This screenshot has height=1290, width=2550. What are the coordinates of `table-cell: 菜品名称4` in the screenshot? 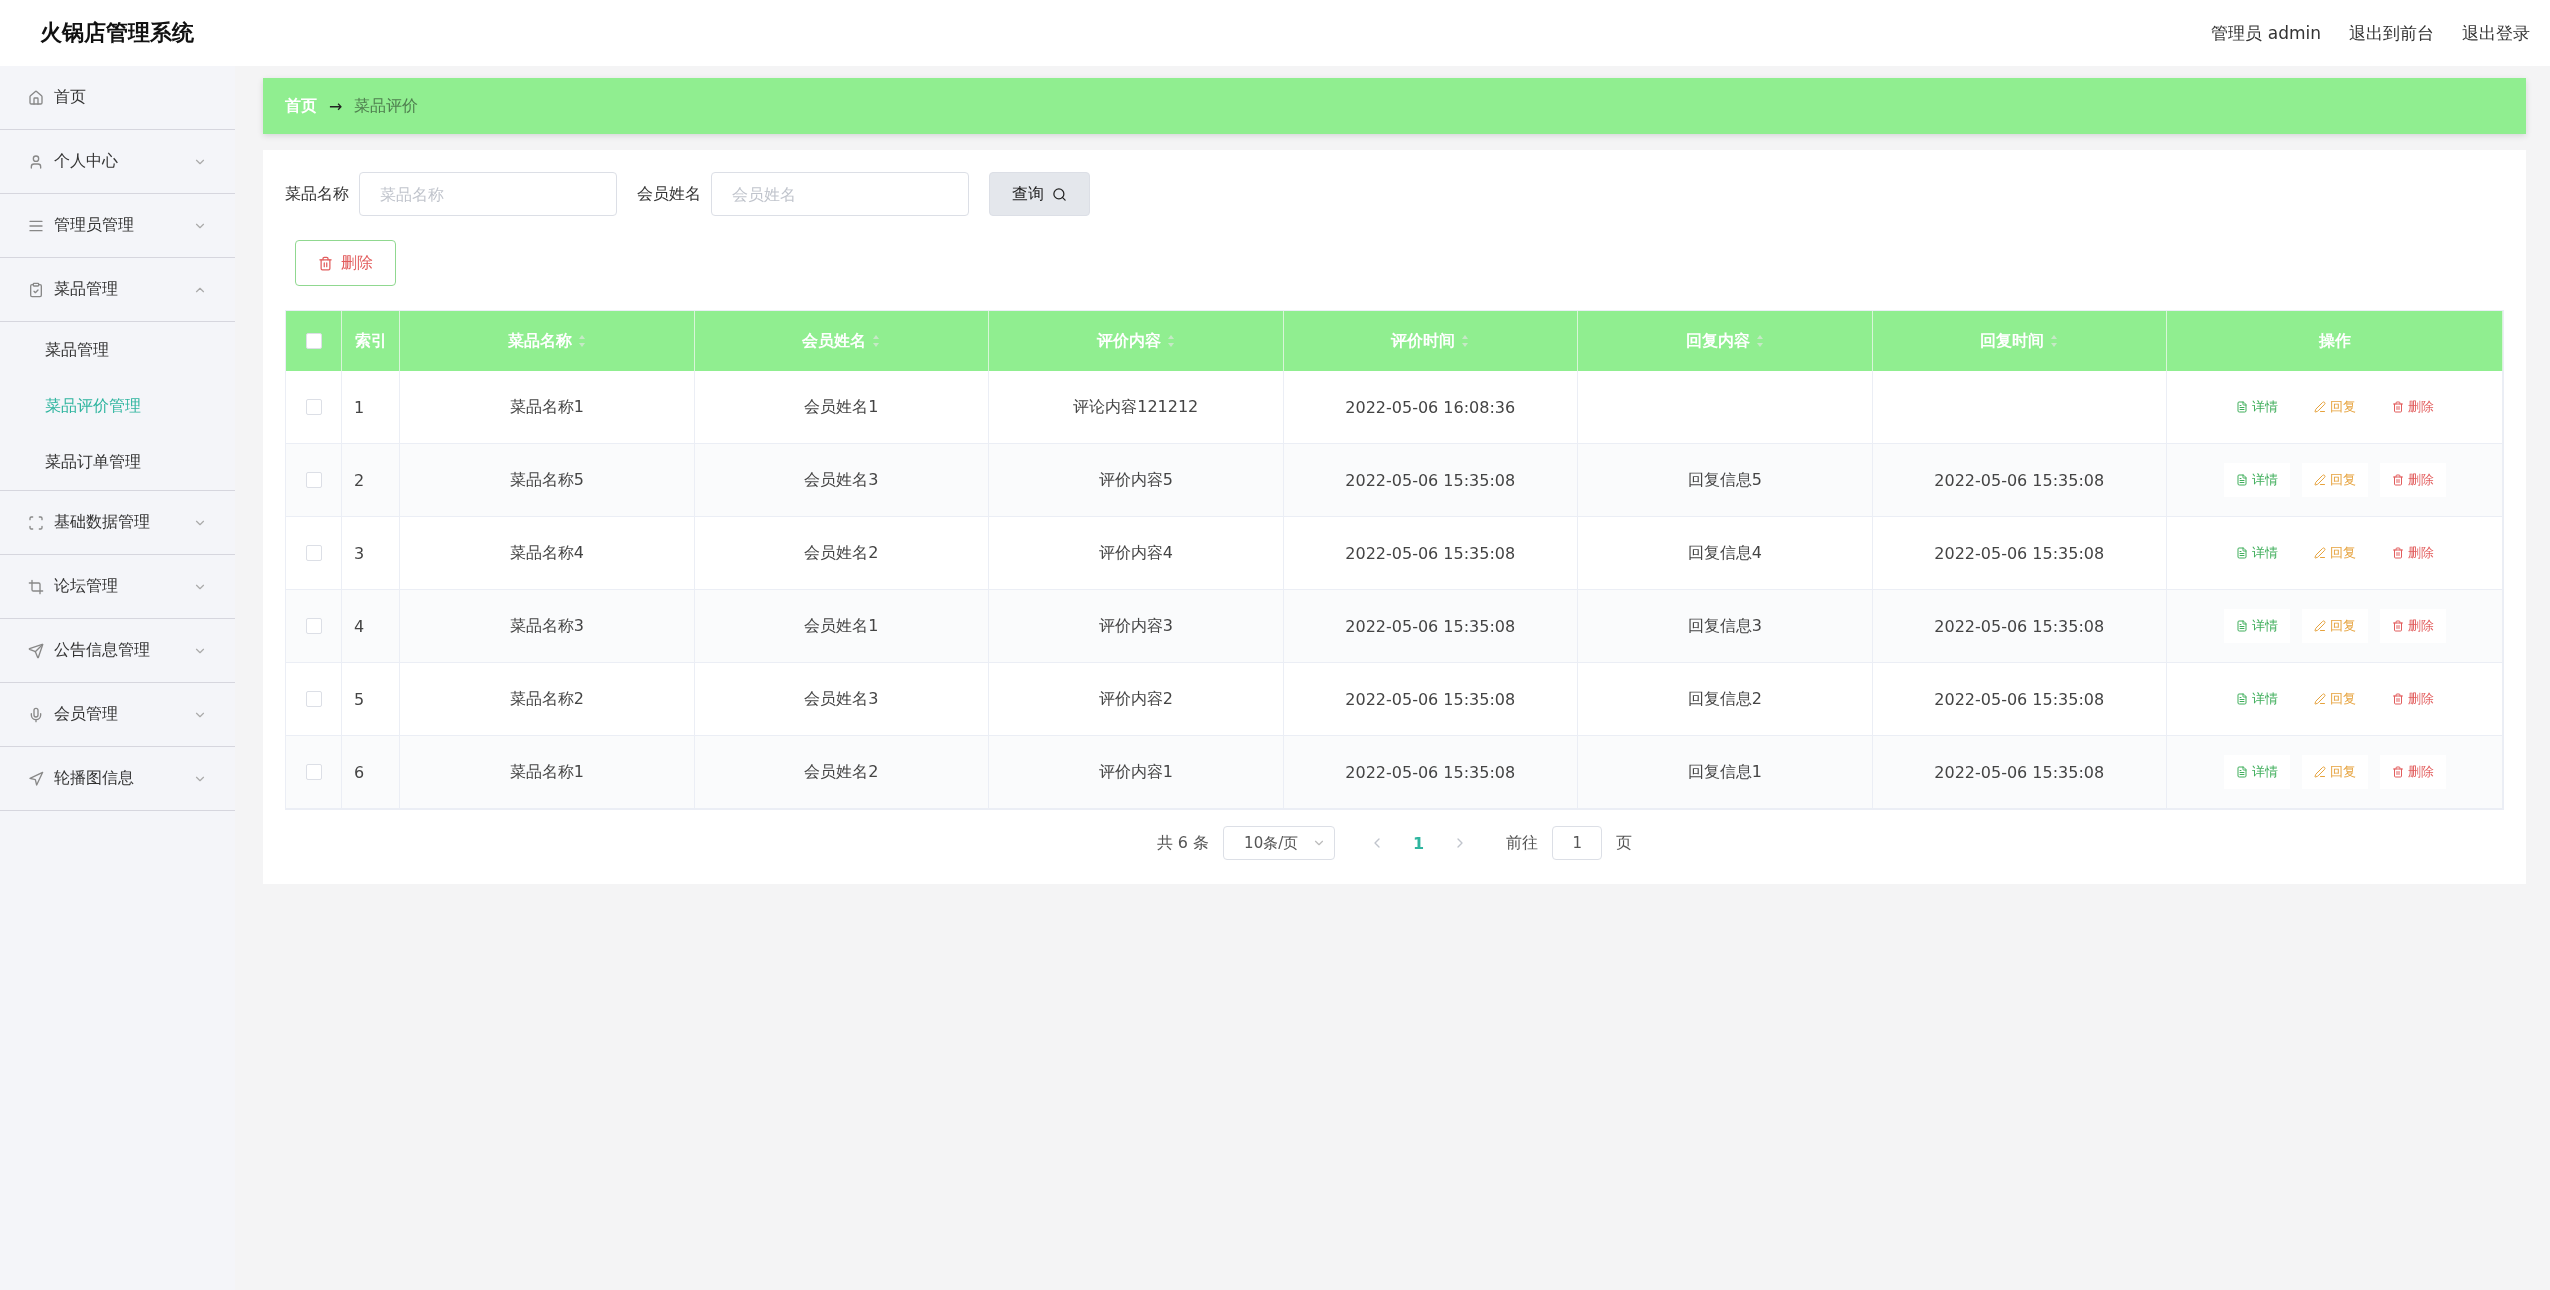 It's located at (547, 553).